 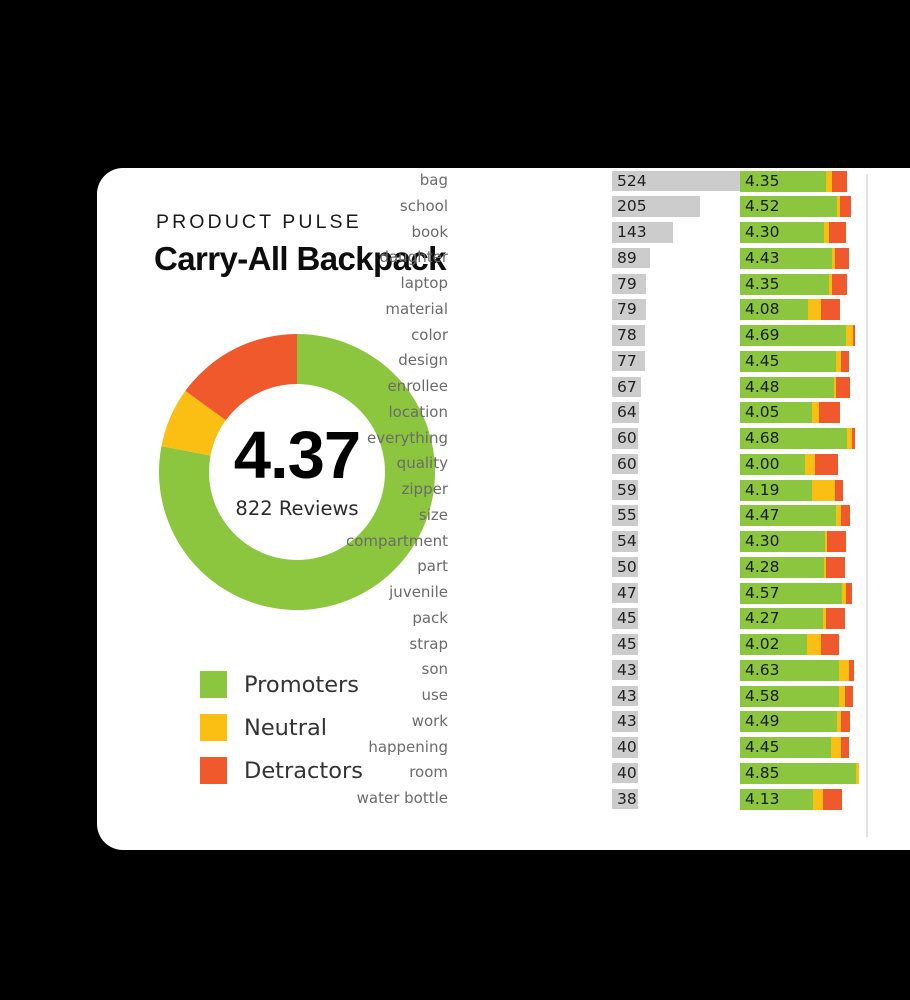 What do you see at coordinates (632, 206) in the screenshot?
I see `mentions-value: 205` at bounding box center [632, 206].